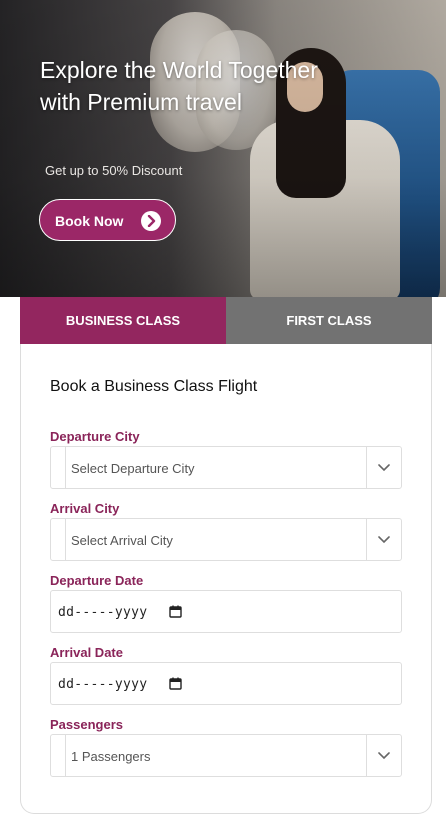 The image size is (446, 814). Describe the element at coordinates (89, 221) in the screenshot. I see `book-now-label: Book Now` at that location.